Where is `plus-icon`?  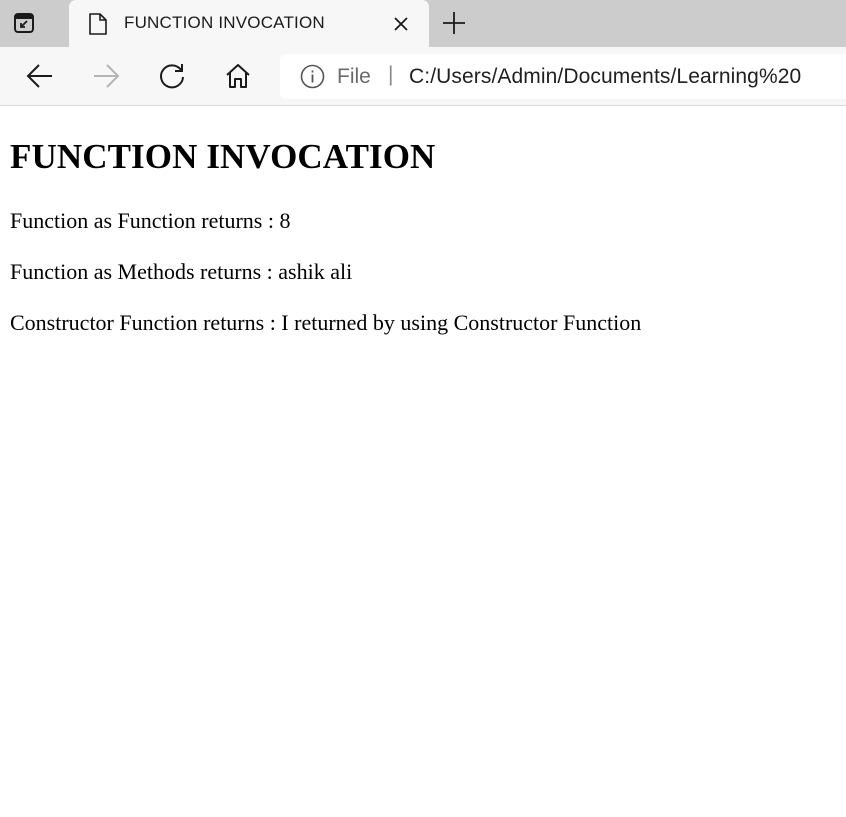
plus-icon is located at coordinates (454, 23).